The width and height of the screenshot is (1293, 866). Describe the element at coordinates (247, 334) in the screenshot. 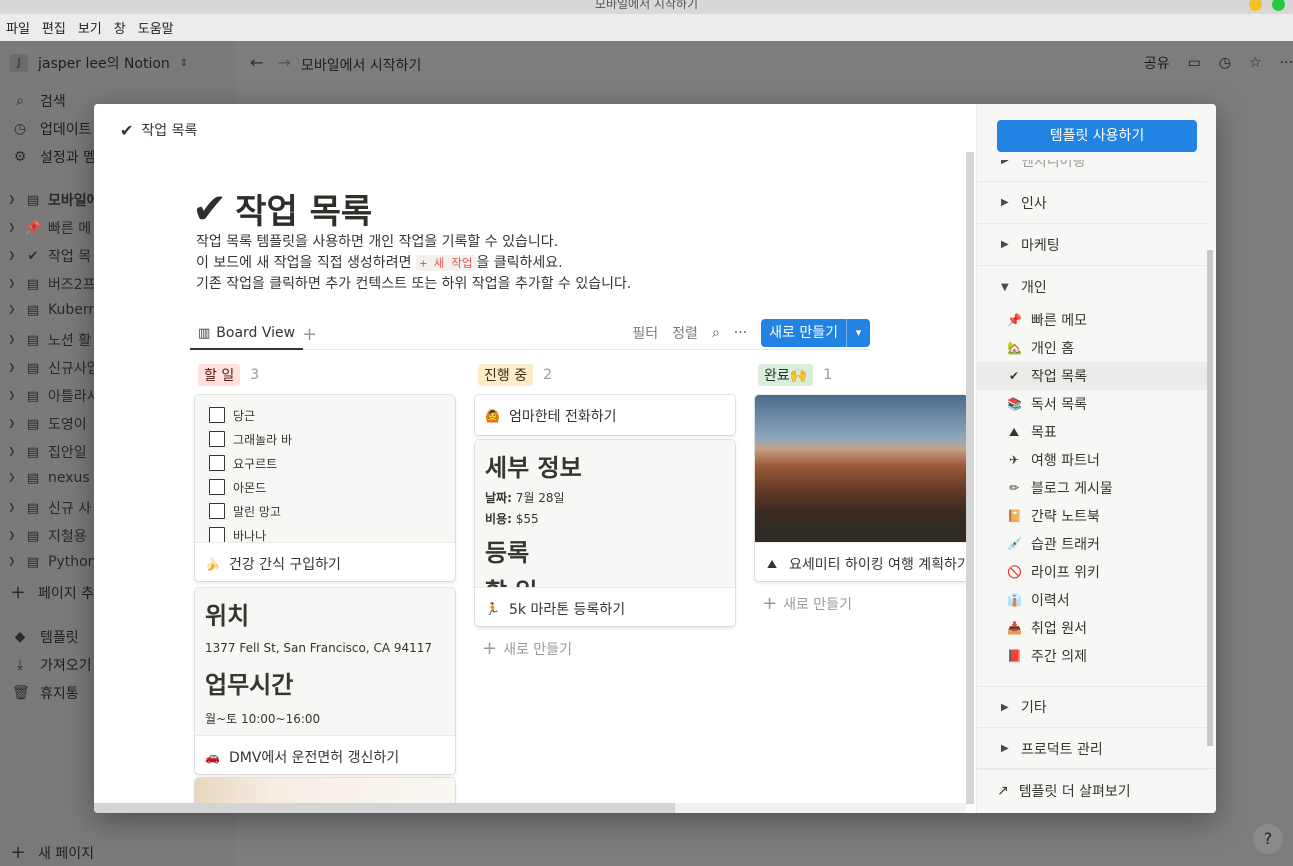

I see `tab-board-view: ▥ Board View` at that location.